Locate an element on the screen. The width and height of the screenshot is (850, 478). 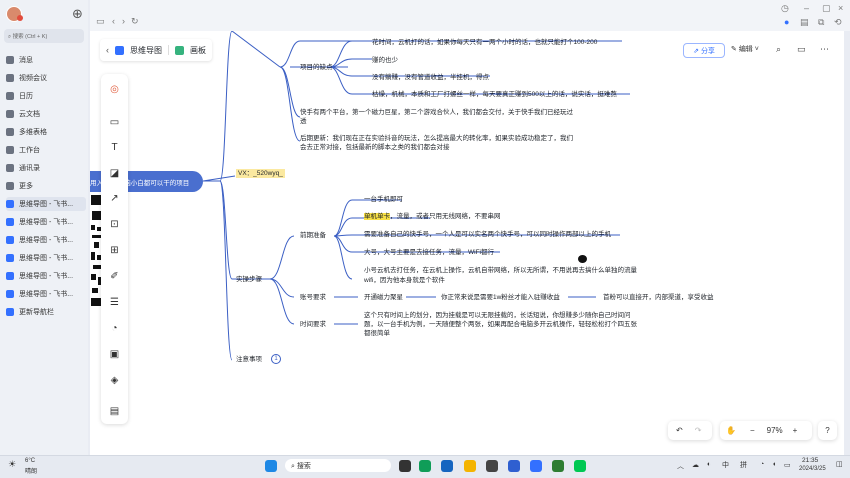
store-icon is located at coordinates (447, 466).